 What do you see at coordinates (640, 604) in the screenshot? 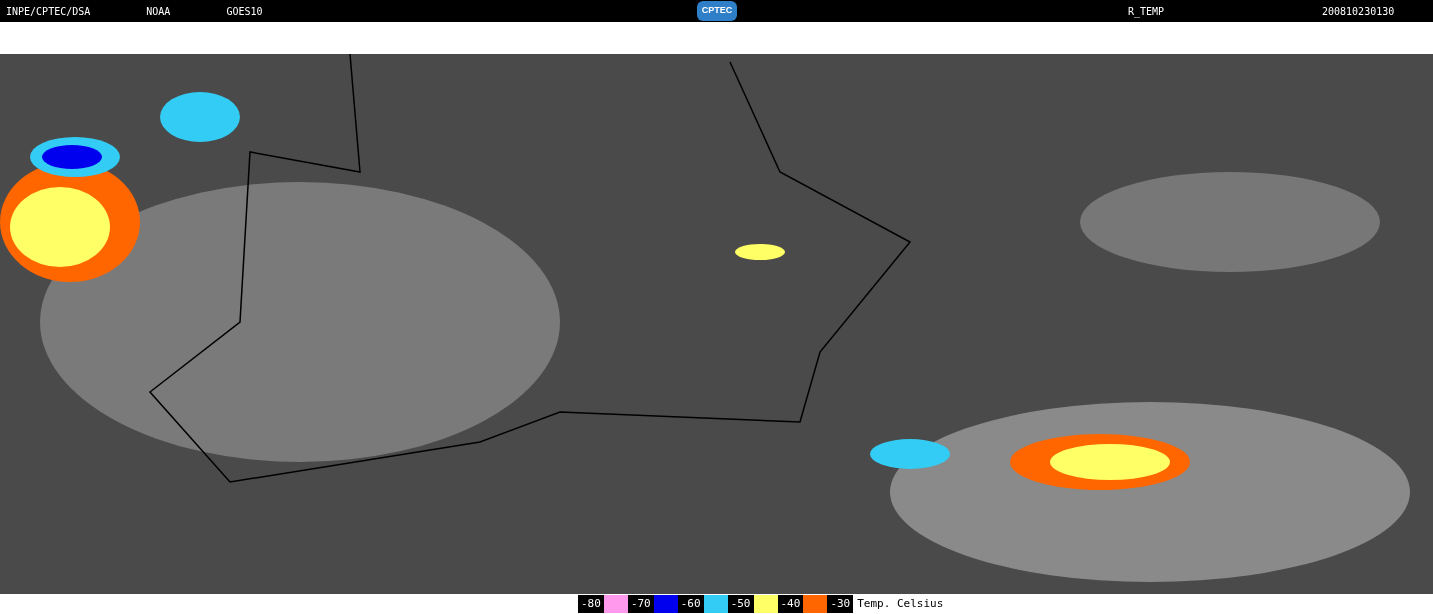
I see `legend-label: -70` at bounding box center [640, 604].